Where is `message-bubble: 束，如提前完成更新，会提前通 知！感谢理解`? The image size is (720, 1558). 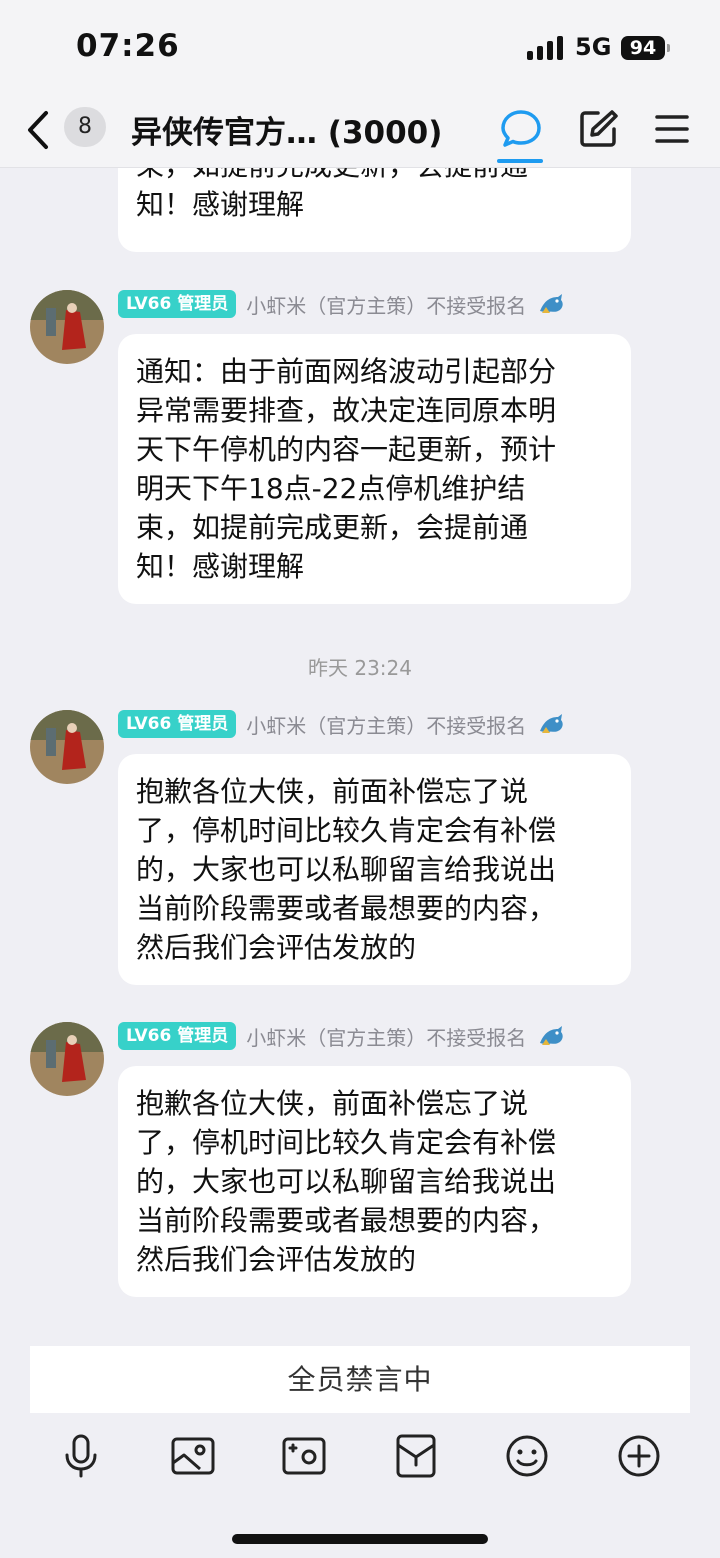 message-bubble: 束，如提前完成更新，会提前通 知！感谢理解 is located at coordinates (374, 210).